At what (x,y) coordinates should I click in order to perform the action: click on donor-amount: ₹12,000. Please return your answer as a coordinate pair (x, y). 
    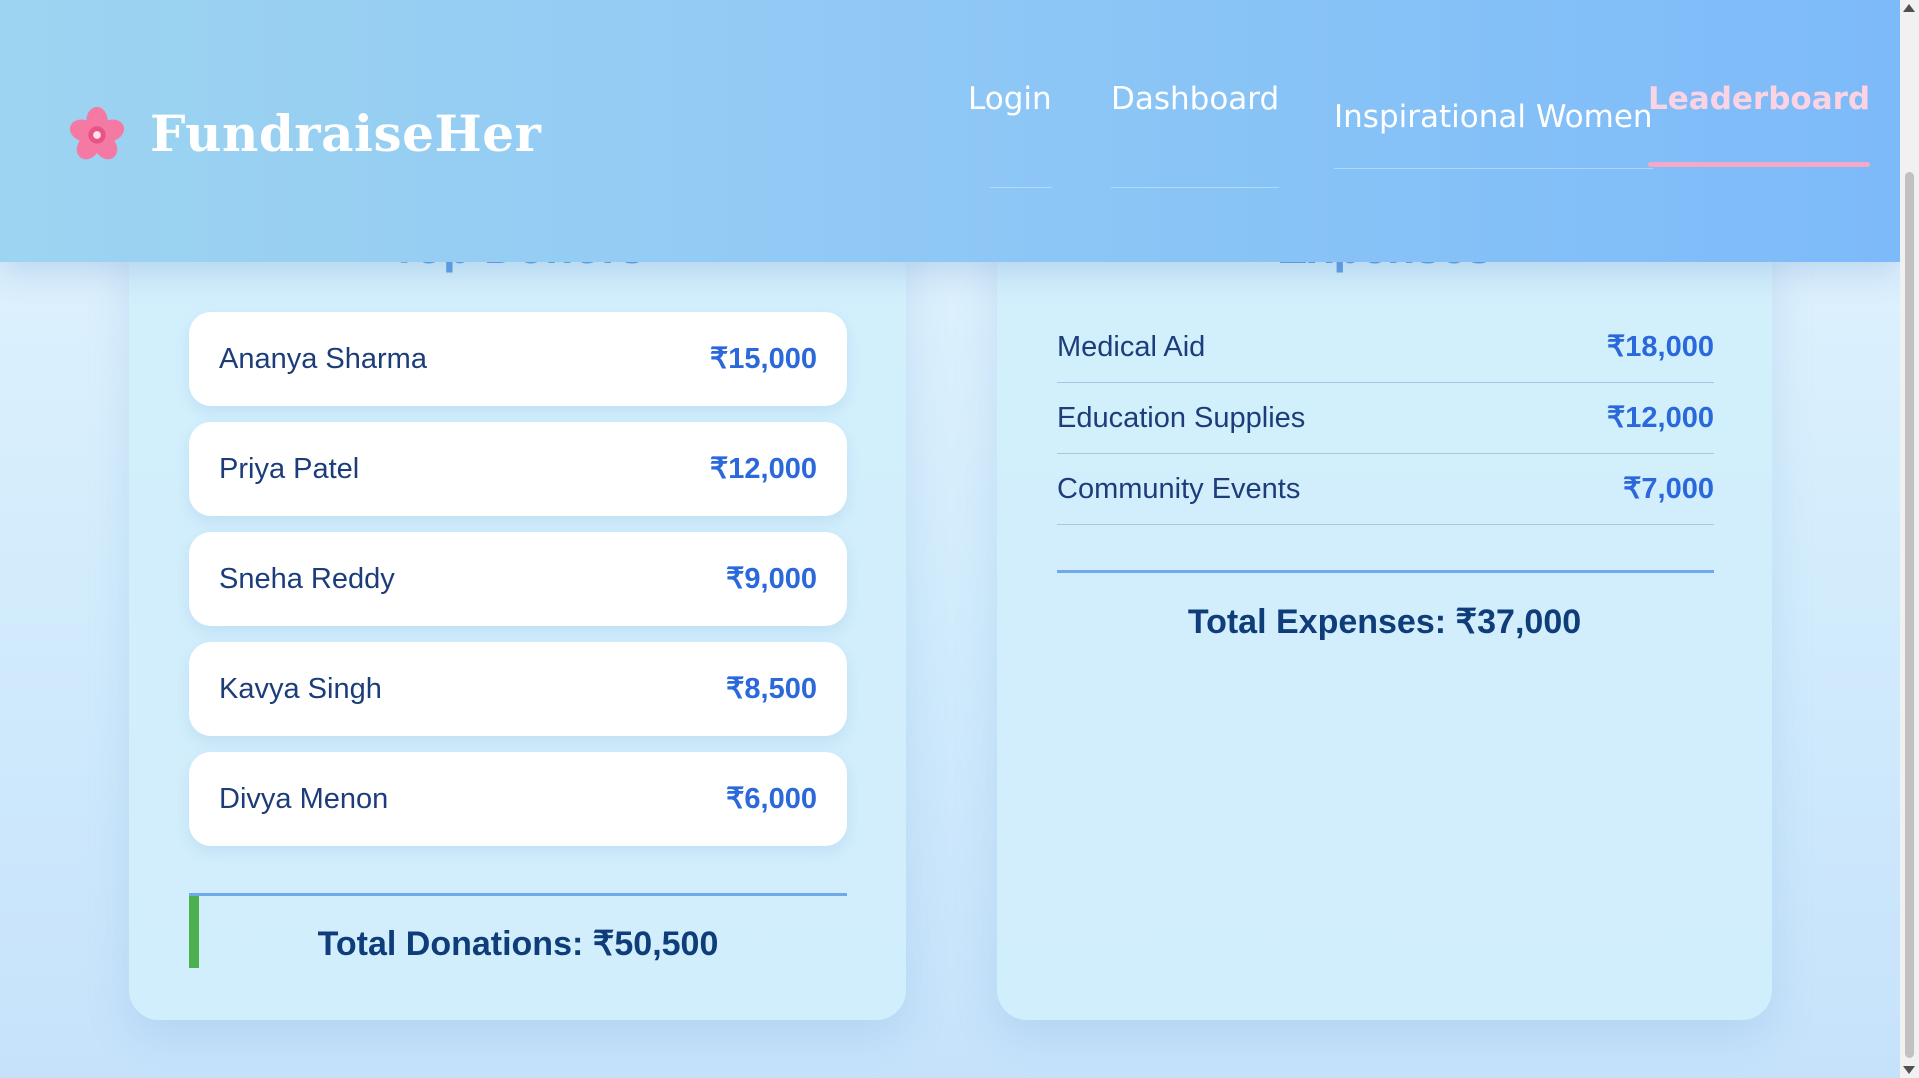
    Looking at the image, I should click on (763, 469).